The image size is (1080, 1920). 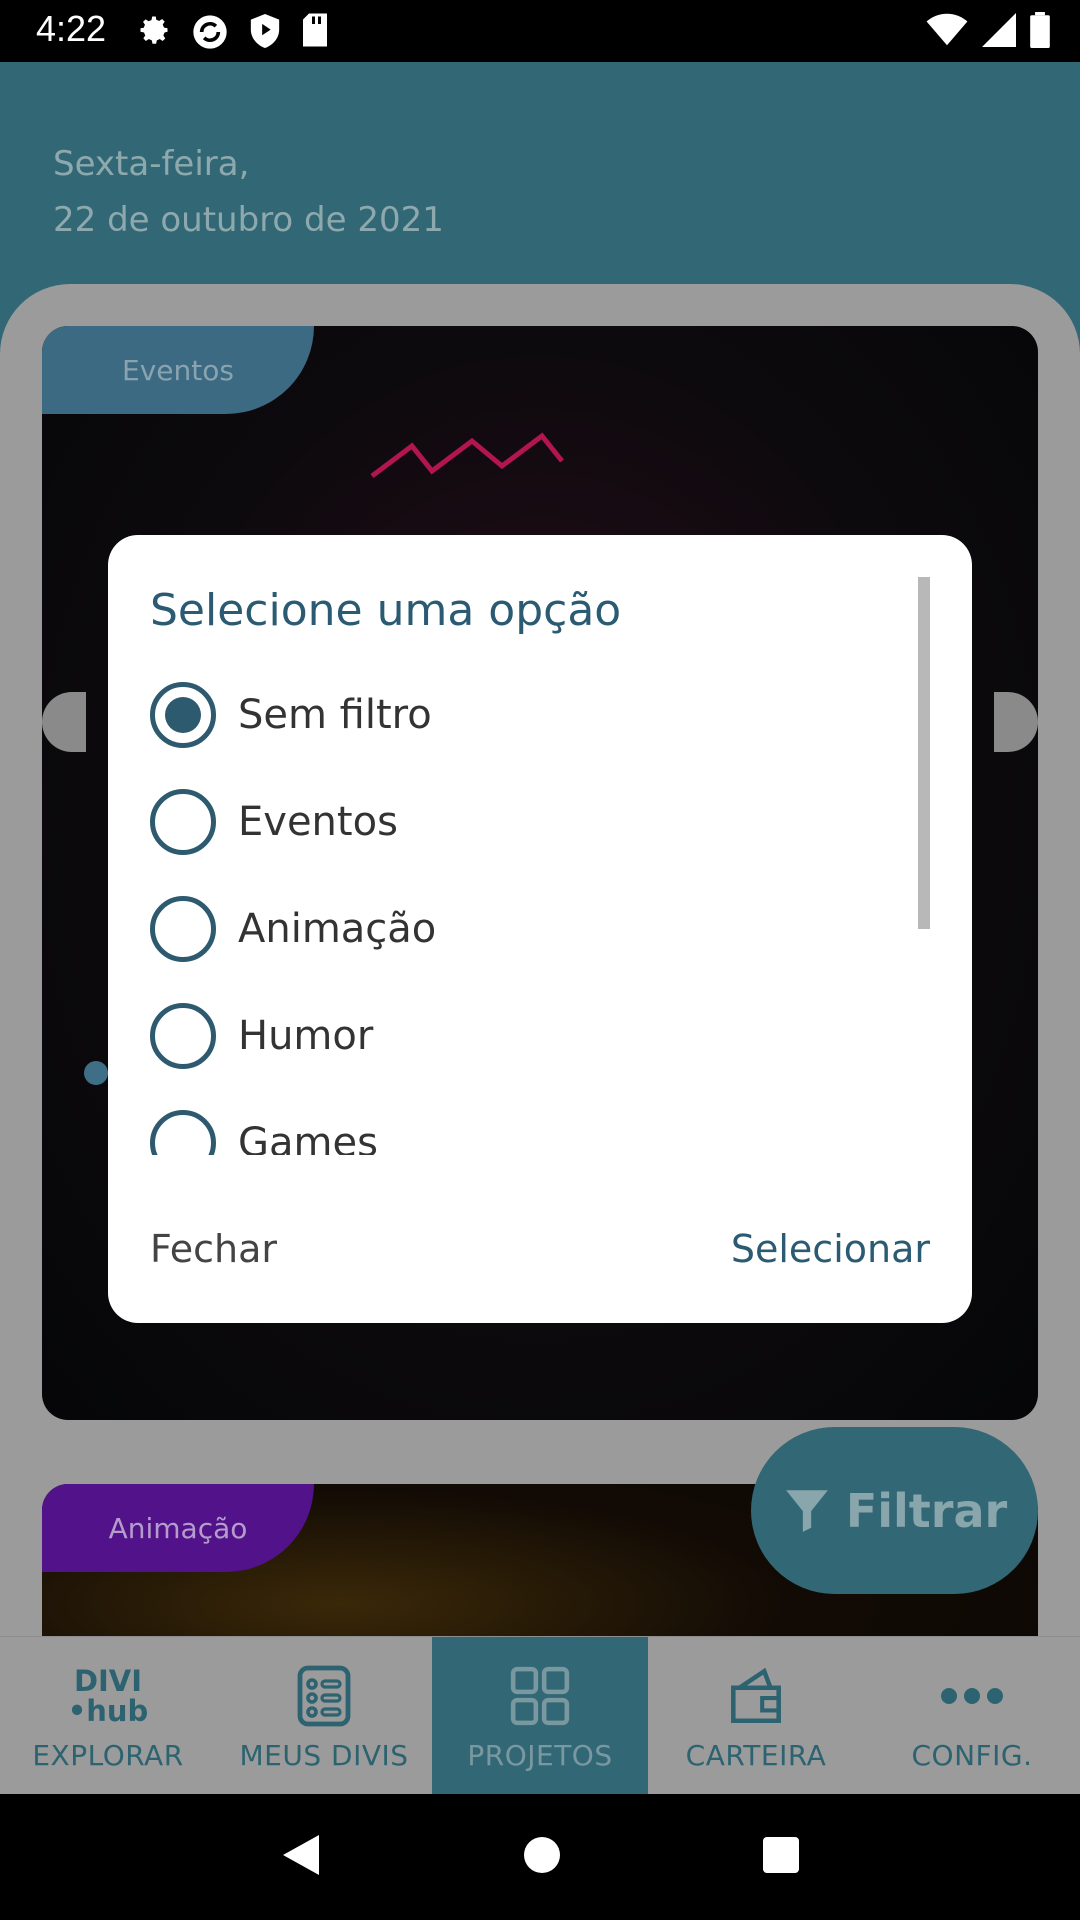 I want to click on dialog-title: Selecione uma opção, so click(x=386, y=610).